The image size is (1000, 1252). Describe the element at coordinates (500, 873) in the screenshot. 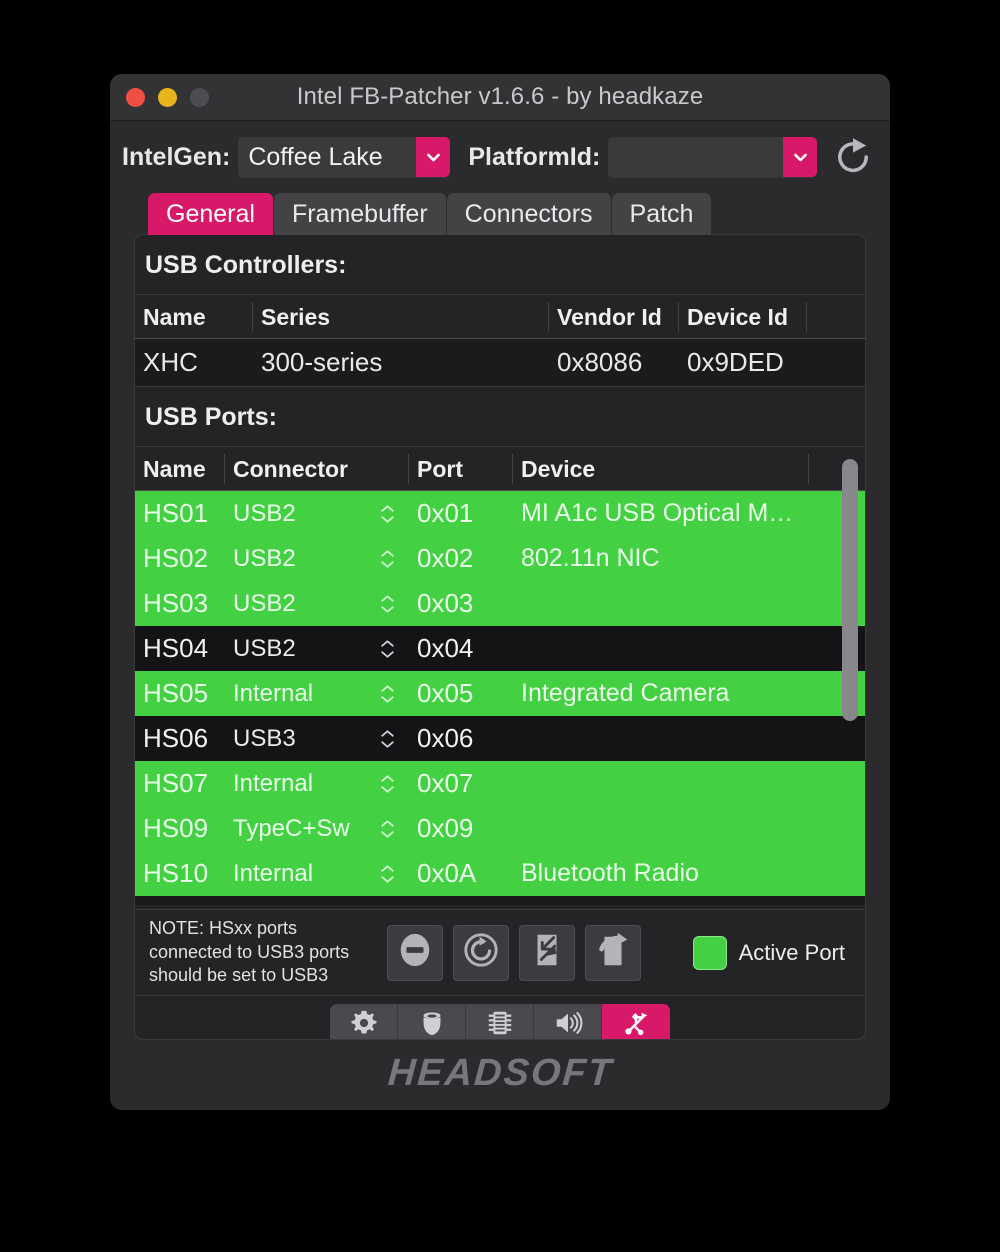

I see `table-row: HS10 Internal 0x0A Bluetooth Radio` at that location.